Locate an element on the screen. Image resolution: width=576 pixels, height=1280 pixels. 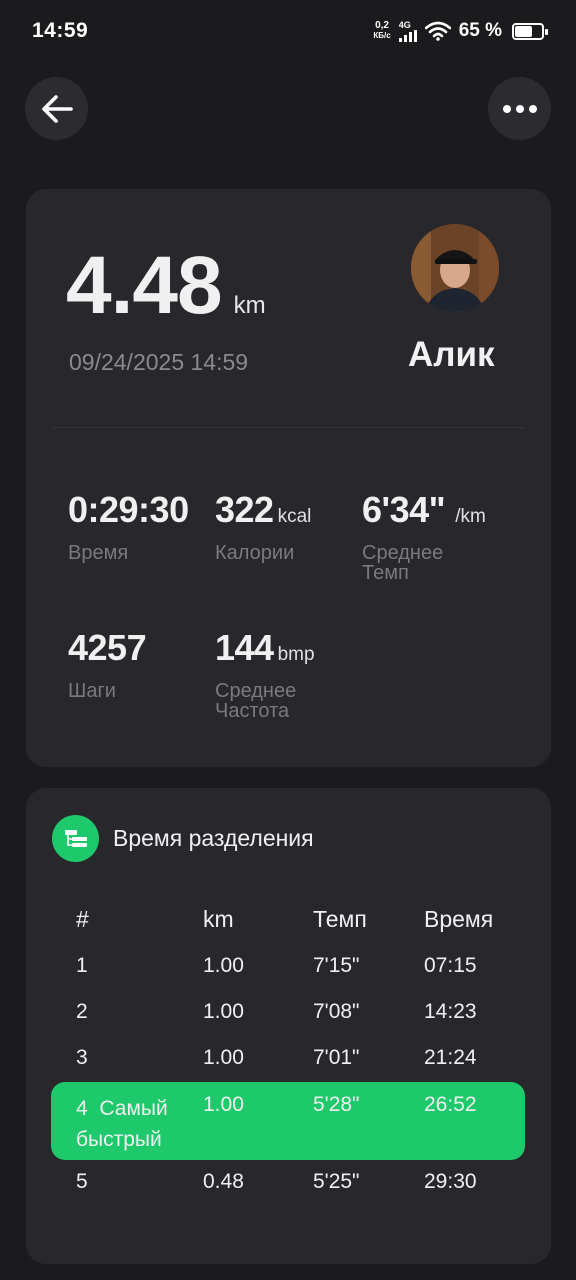
net-speed-unit: КБ/с is located at coordinates (382, 35).